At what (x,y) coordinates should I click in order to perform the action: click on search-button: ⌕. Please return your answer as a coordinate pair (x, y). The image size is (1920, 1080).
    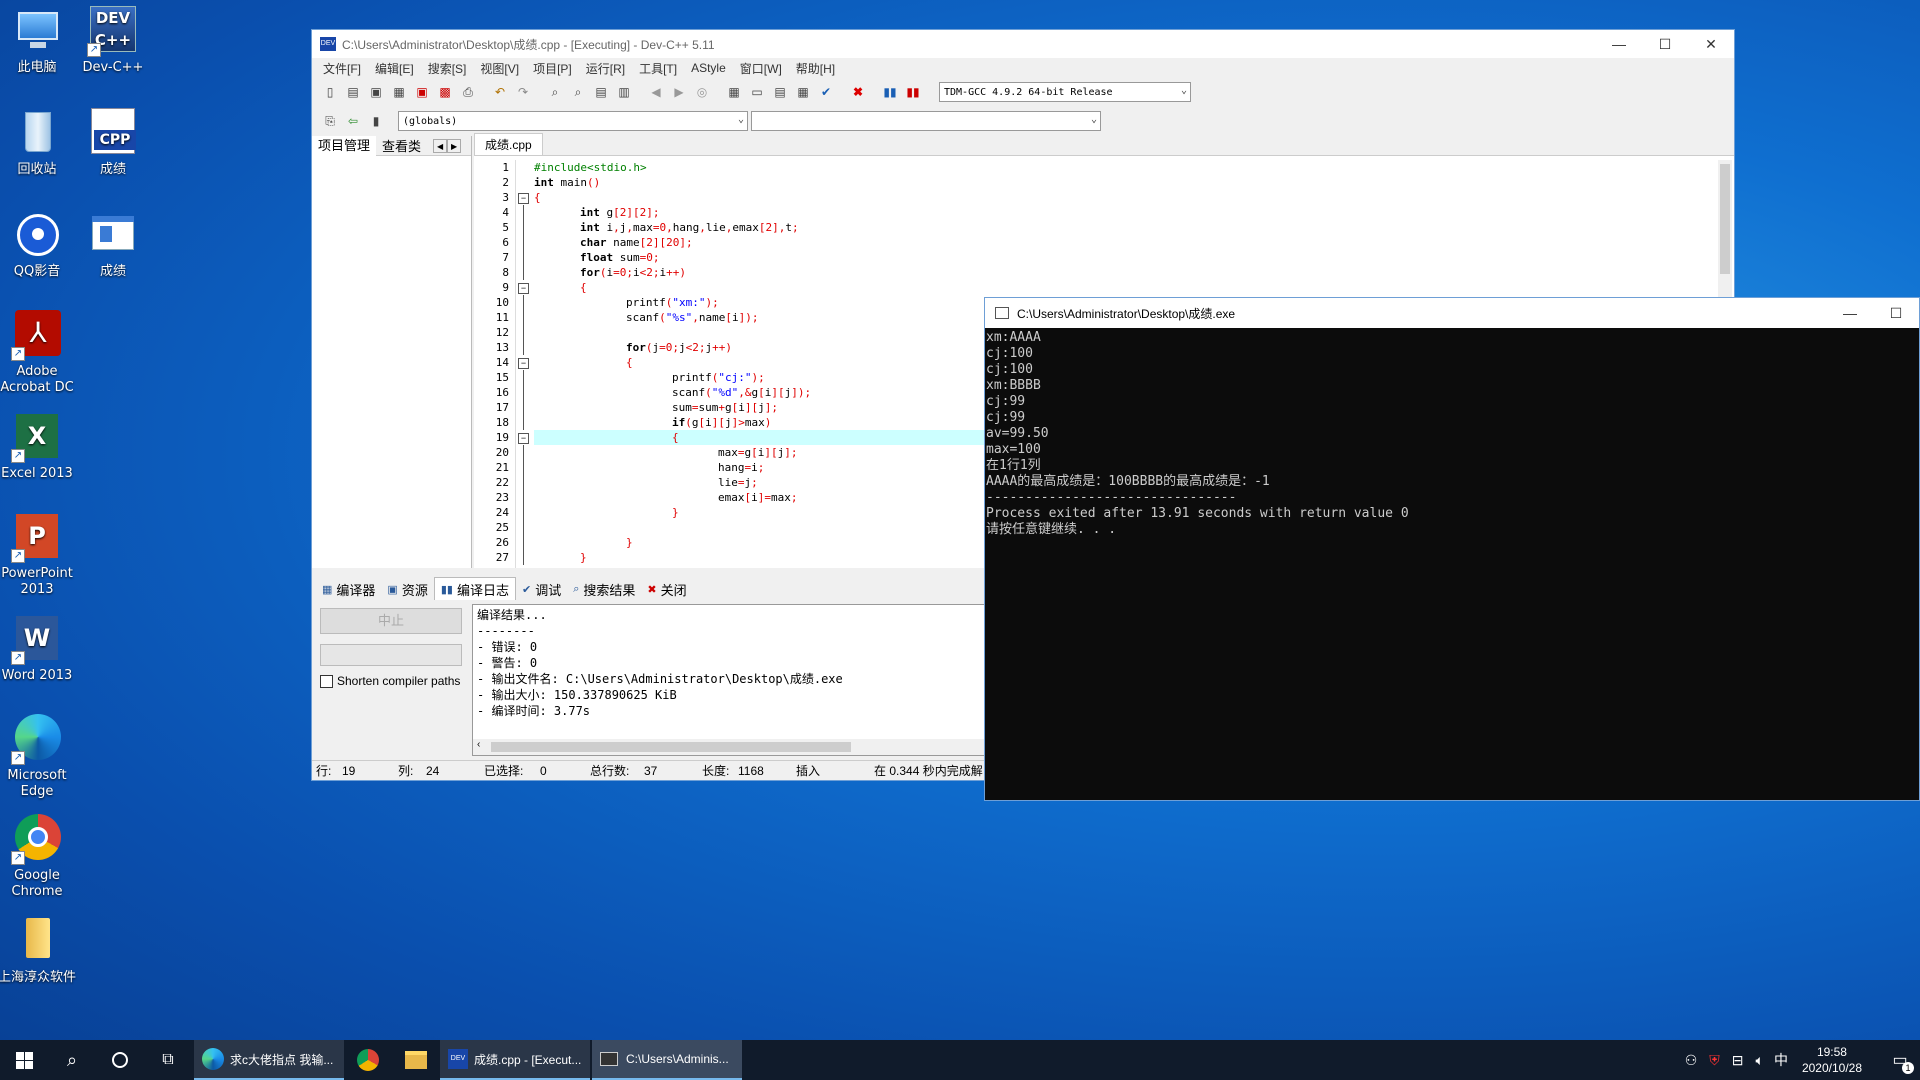
    Looking at the image, I should click on (72, 1060).